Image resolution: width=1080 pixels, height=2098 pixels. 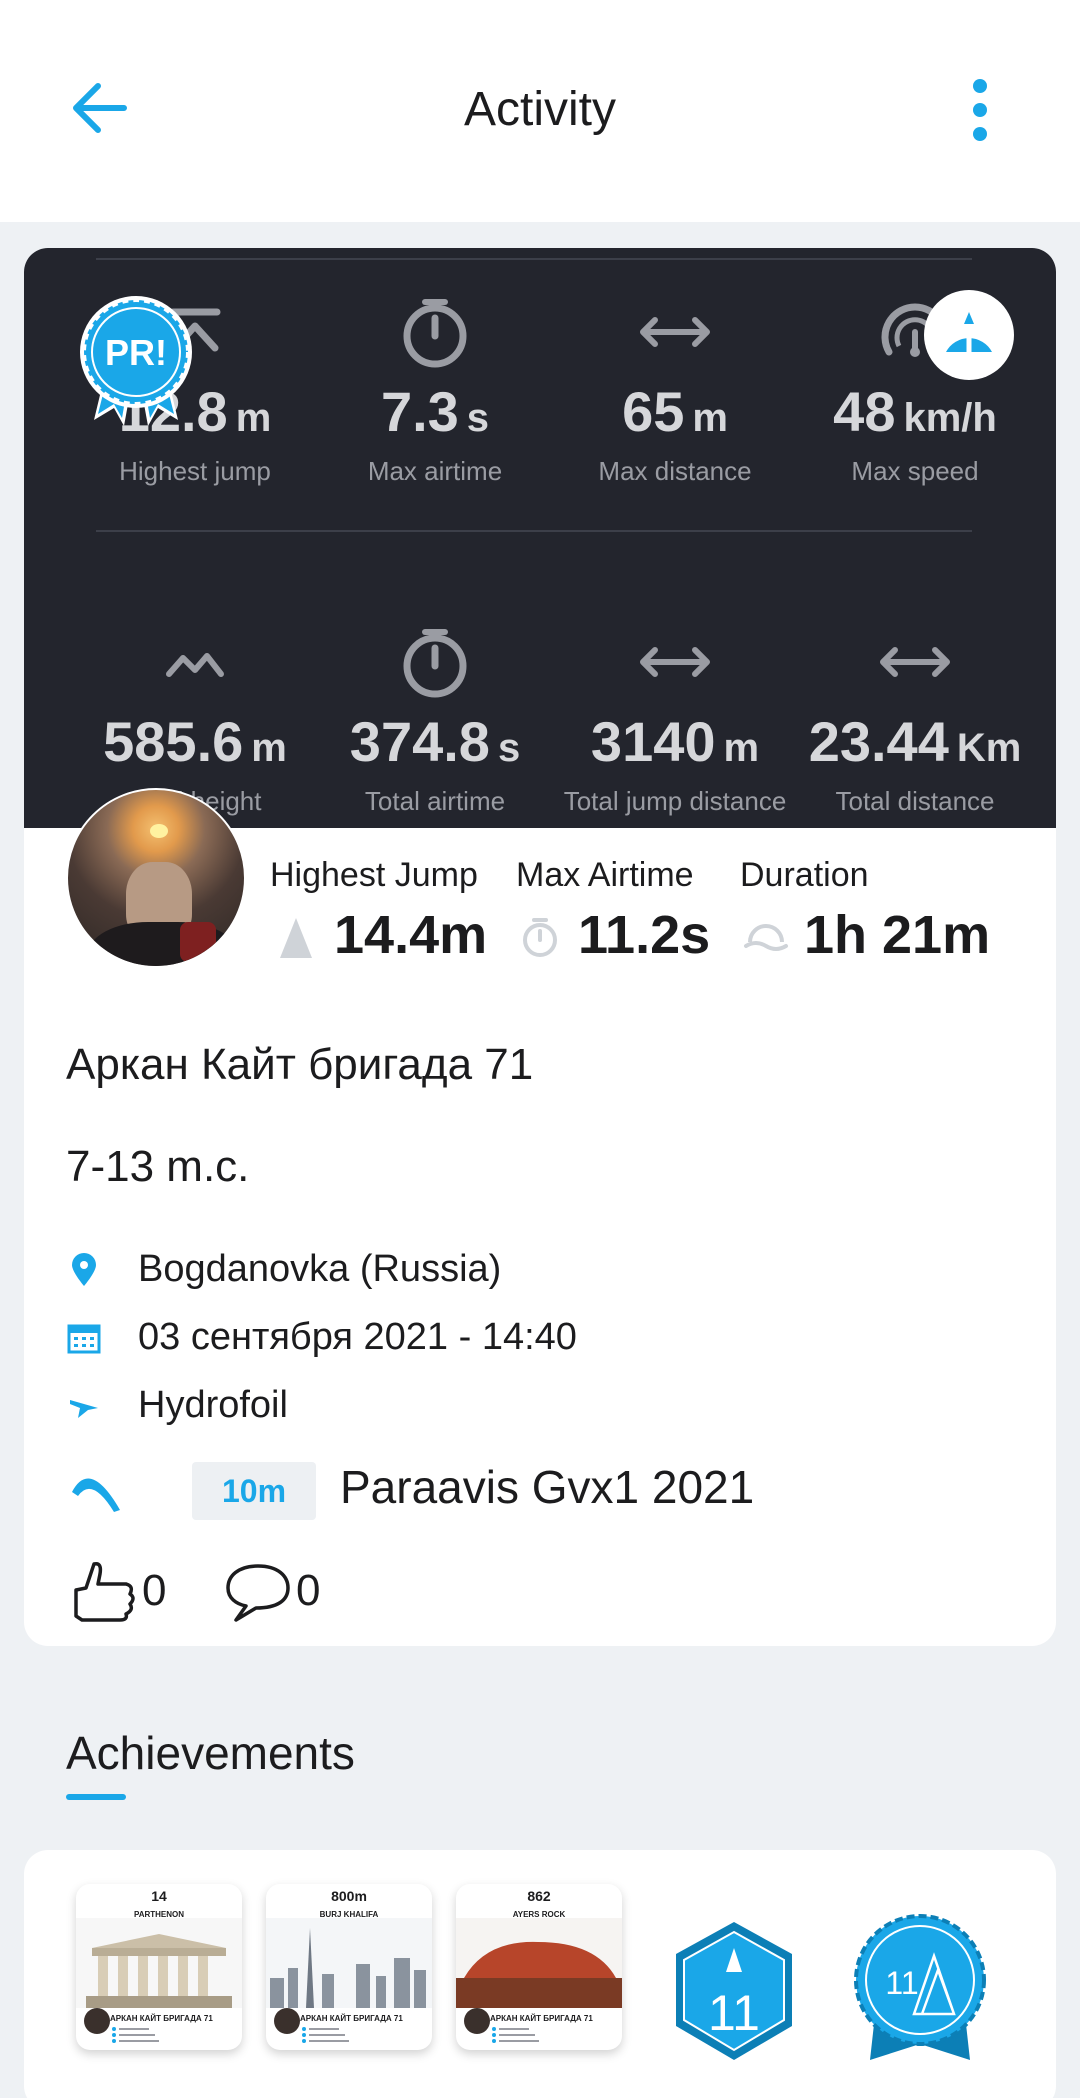 What do you see at coordinates (84, 1409) in the screenshot?
I see `hydrofoil-icon` at bounding box center [84, 1409].